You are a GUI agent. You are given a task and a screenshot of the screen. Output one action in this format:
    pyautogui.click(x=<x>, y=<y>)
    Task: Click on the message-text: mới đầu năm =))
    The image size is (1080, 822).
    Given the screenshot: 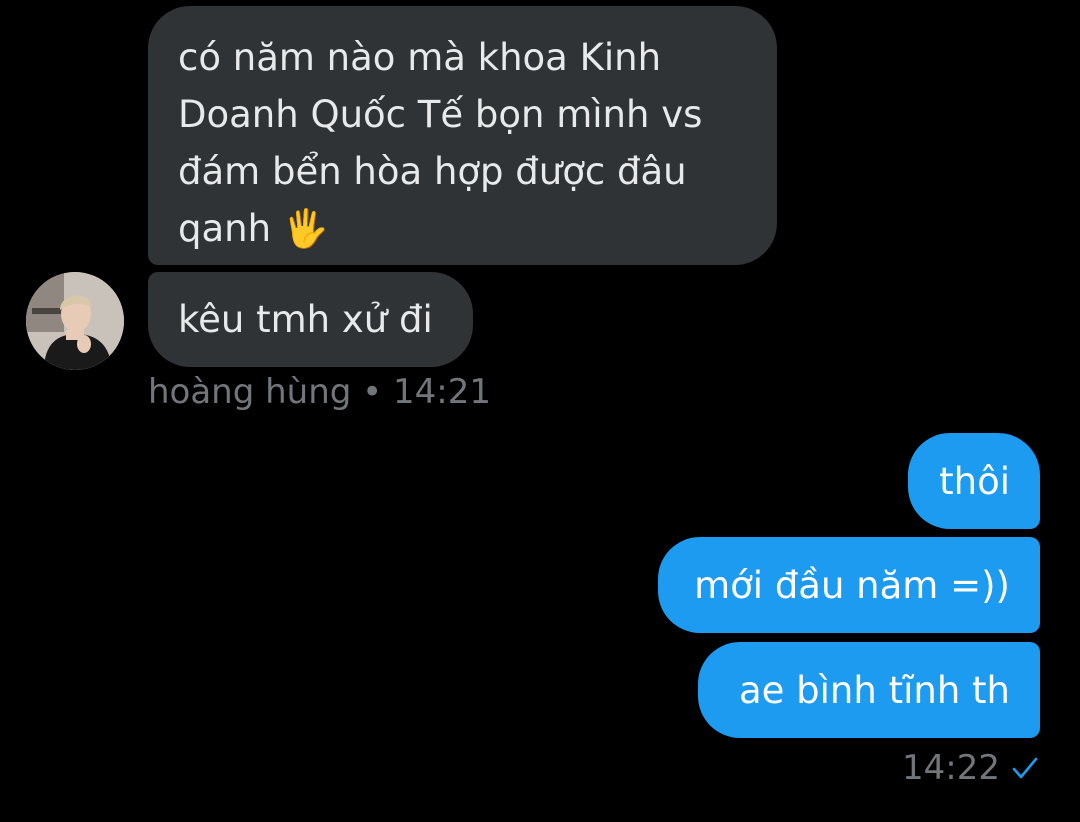 What is the action you would take?
    pyautogui.click(x=852, y=585)
    